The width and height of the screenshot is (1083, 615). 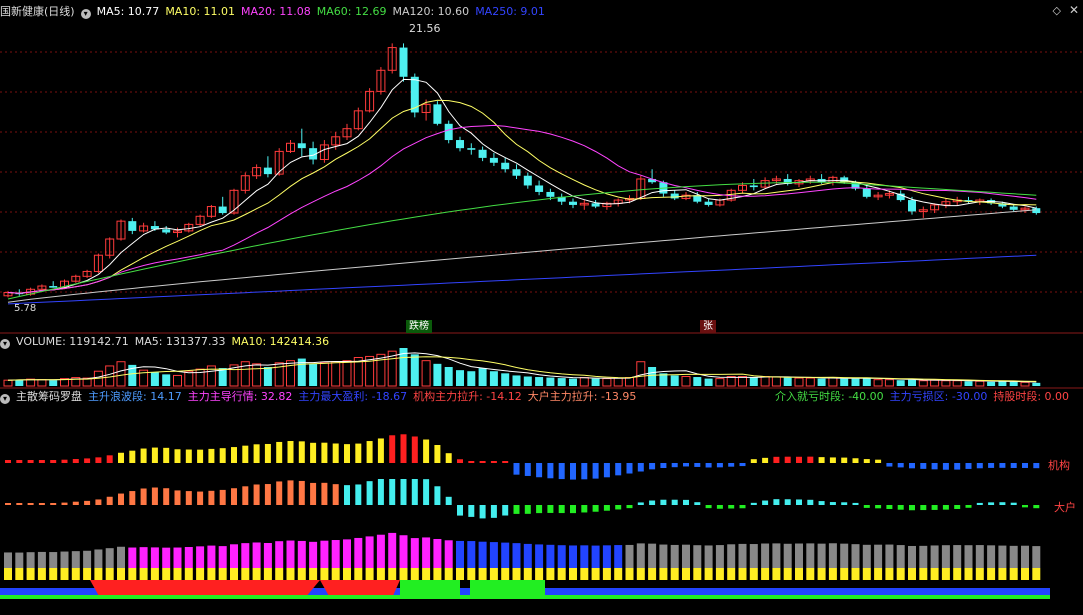 What do you see at coordinates (72, 341) in the screenshot?
I see `volume-label: VOLUME: 119142.71` at bounding box center [72, 341].